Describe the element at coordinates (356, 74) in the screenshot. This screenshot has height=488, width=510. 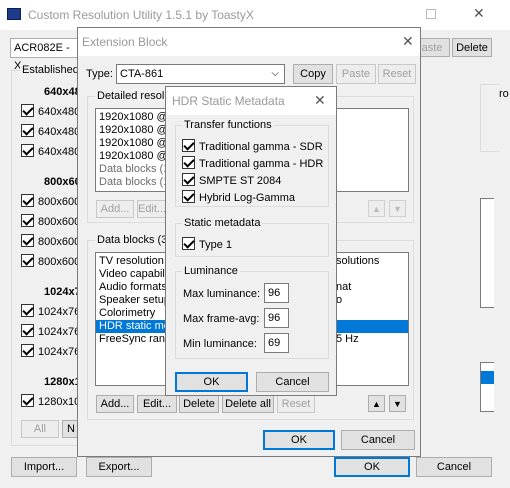
I see `paste-button: Paste` at that location.